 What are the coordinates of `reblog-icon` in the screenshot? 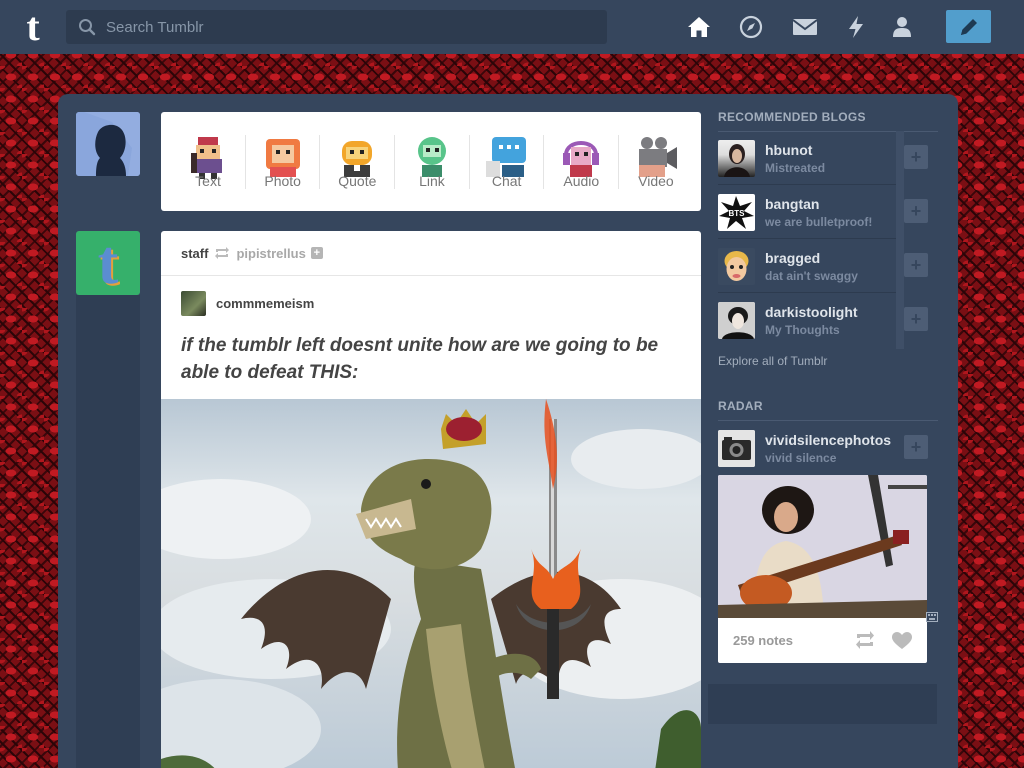 It's located at (222, 253).